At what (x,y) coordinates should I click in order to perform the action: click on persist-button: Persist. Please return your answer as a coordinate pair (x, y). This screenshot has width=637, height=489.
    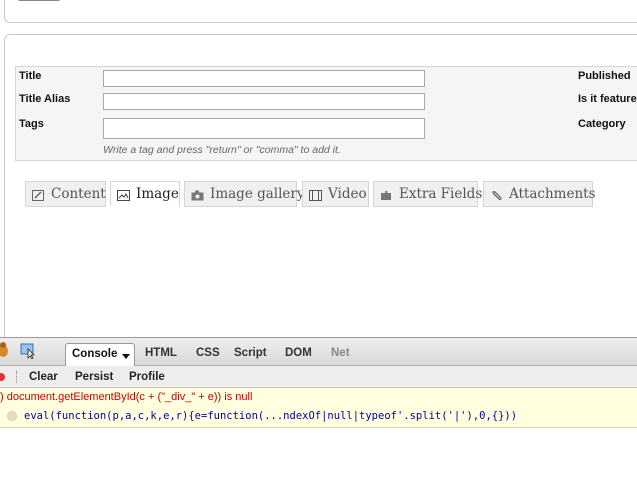
    Looking at the image, I should click on (94, 377).